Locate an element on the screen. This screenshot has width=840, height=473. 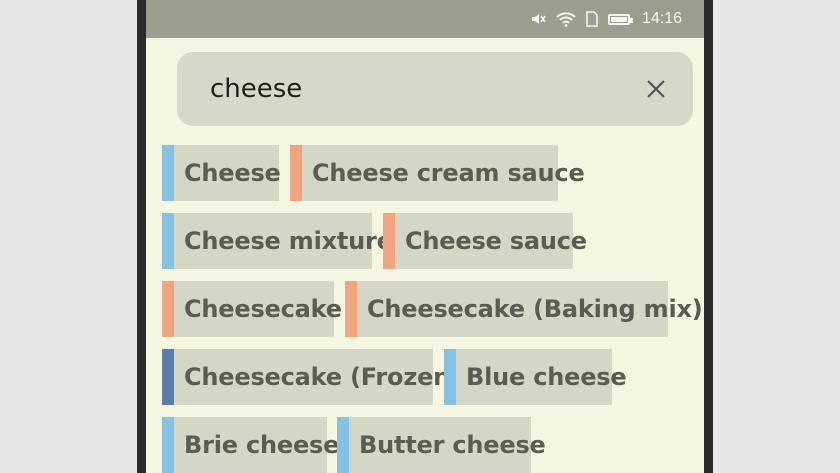
result-chip: Butter cheese is located at coordinates (441, 445).